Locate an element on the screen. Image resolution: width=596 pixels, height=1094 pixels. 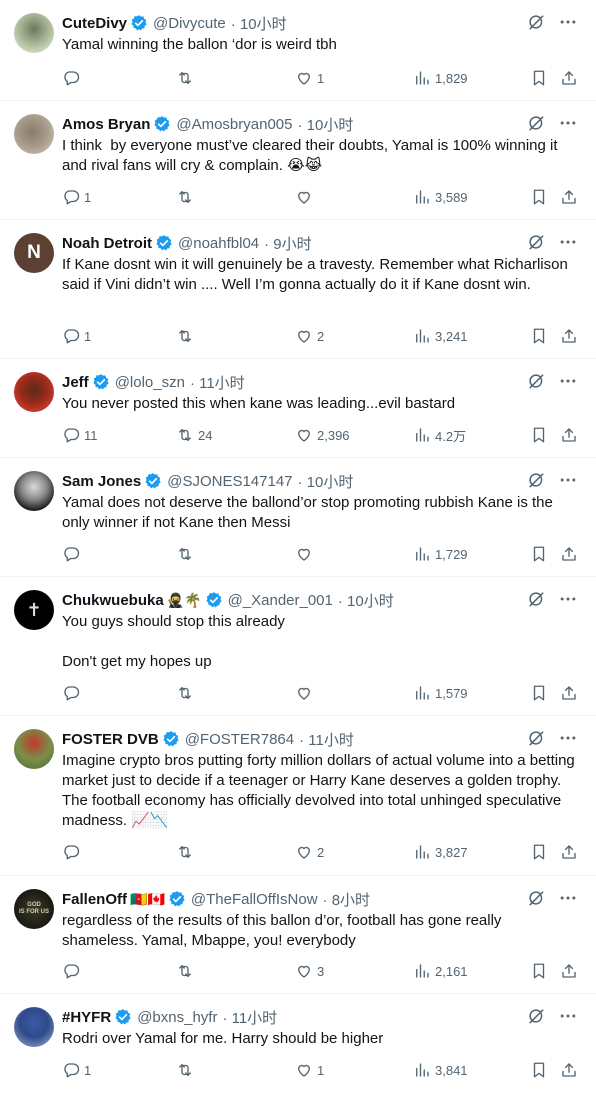
avatar: ✝ is located at coordinates (34, 610).